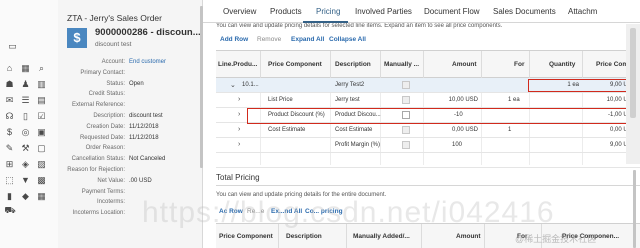 This screenshot has height=248, width=640. I want to click on col-for: For, so click(519, 64).